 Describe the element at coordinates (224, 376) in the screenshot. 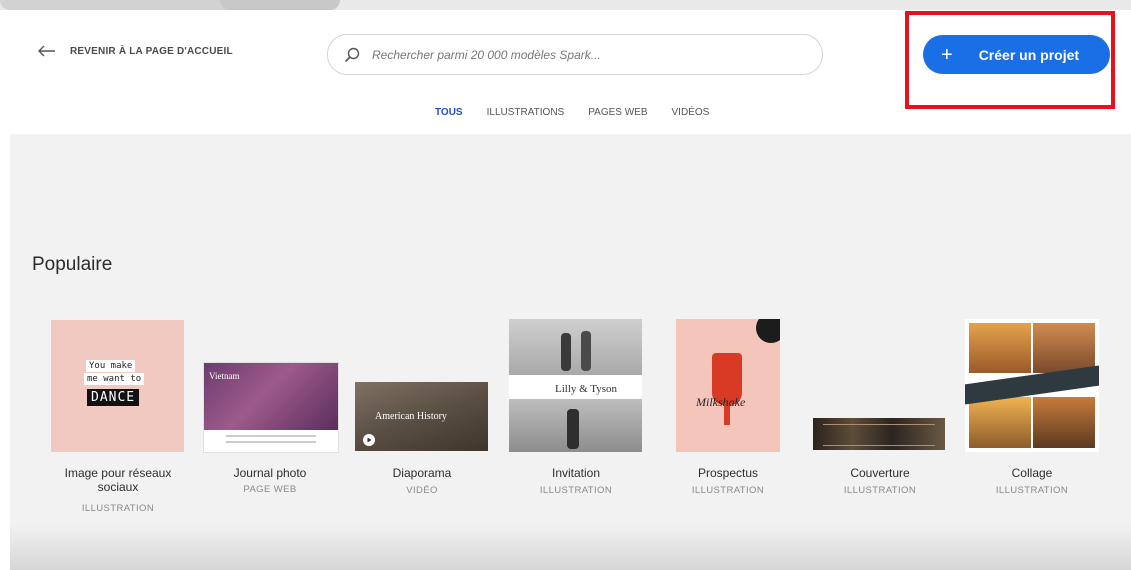

I see `thumb-text-line: Vietnam` at that location.